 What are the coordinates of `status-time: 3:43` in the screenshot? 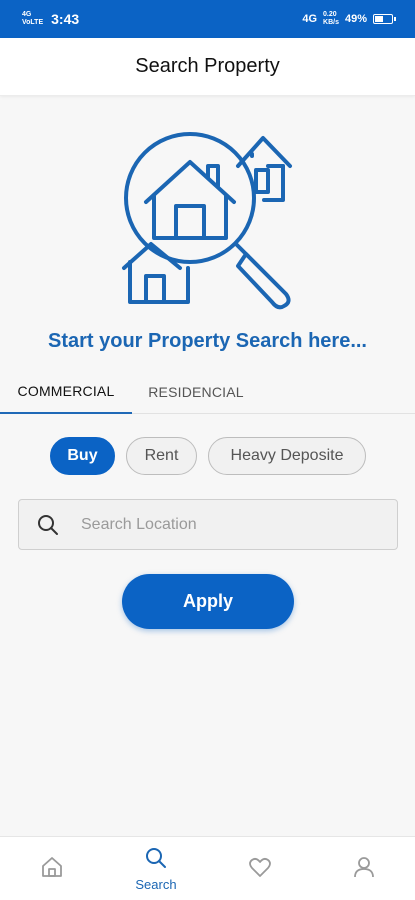 It's located at (65, 19).